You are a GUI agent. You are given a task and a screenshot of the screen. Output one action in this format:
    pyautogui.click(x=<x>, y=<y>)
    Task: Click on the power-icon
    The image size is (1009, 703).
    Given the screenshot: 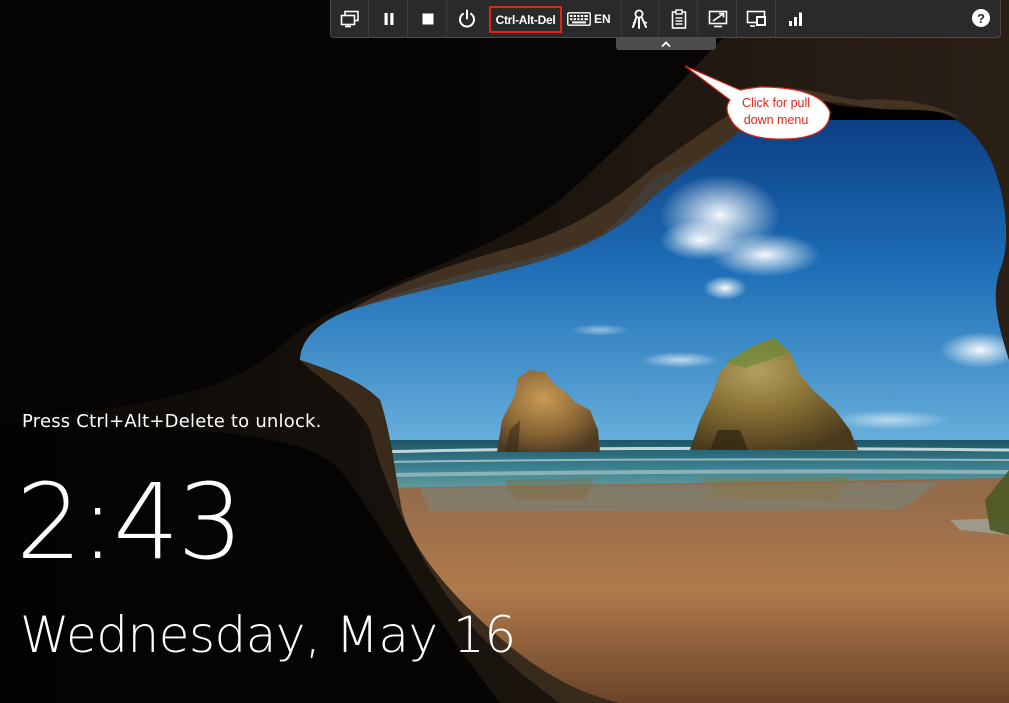 What is the action you would take?
    pyautogui.click(x=467, y=18)
    